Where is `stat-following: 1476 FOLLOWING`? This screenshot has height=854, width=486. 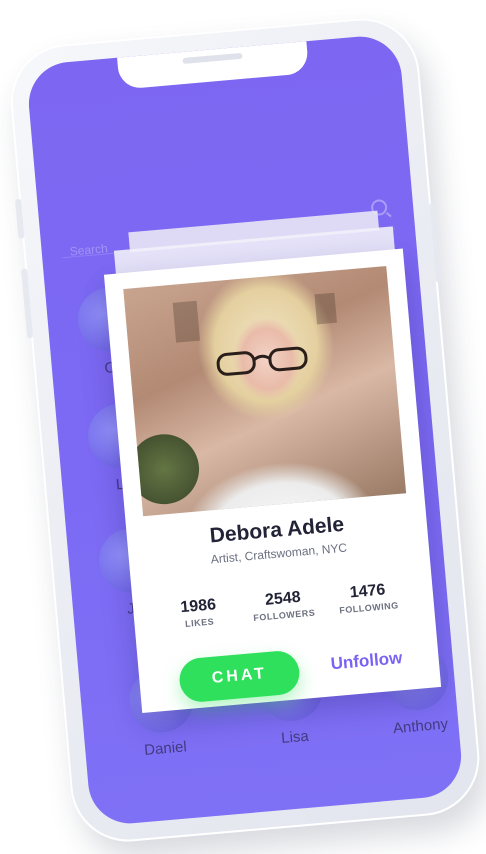 stat-following: 1476 FOLLOWING is located at coordinates (368, 598).